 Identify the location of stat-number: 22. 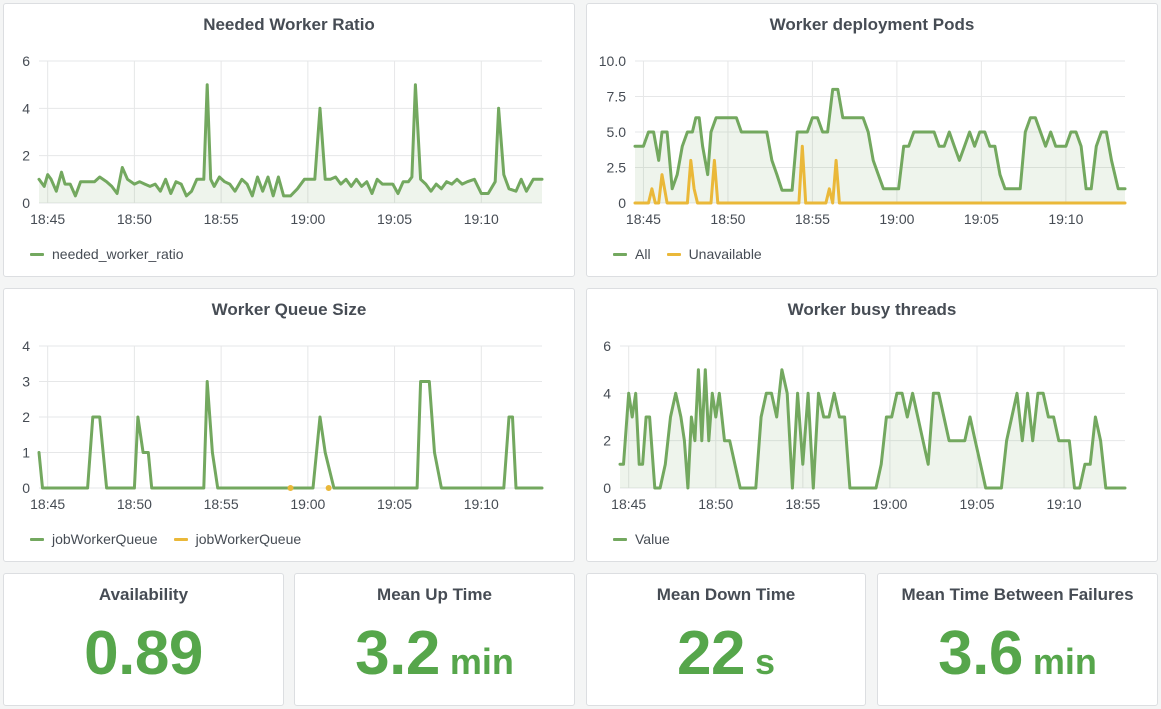
(711, 653).